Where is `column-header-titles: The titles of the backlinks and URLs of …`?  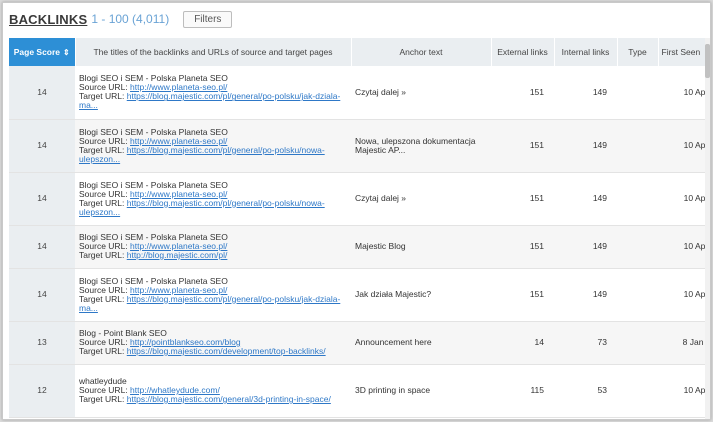
column-header-titles: The titles of the backlinks and URLs of … is located at coordinates (213, 52).